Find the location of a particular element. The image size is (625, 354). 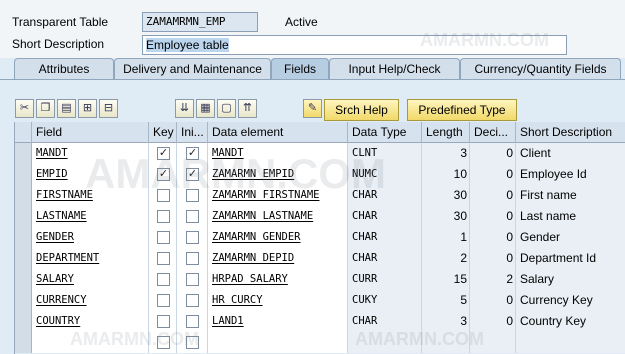

deselect-icon: ▢ is located at coordinates (226, 108).